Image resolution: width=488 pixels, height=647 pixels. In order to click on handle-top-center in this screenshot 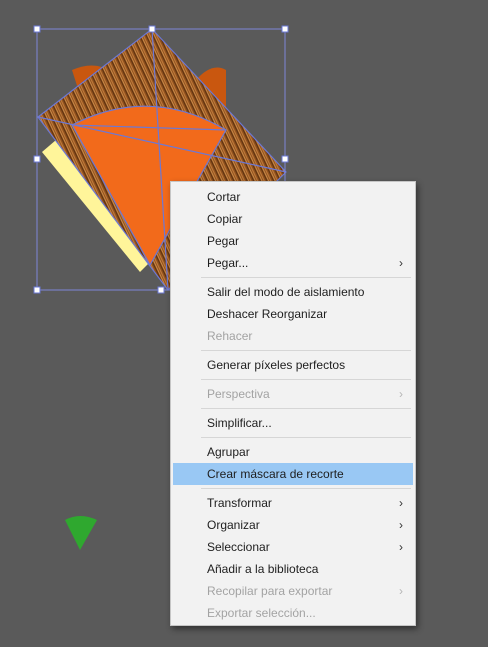, I will do `click(152, 29)`.